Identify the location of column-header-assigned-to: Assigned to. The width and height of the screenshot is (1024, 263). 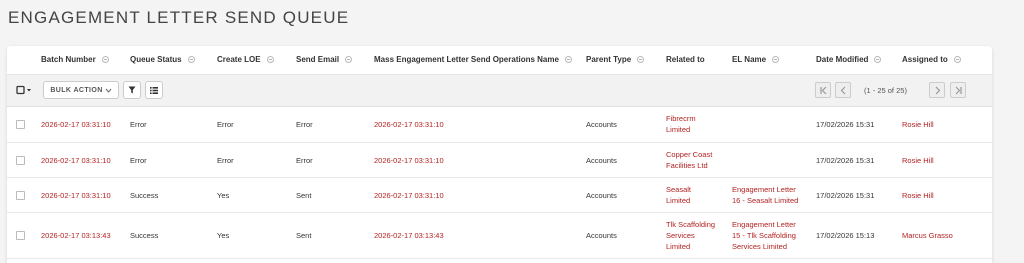
(931, 59).